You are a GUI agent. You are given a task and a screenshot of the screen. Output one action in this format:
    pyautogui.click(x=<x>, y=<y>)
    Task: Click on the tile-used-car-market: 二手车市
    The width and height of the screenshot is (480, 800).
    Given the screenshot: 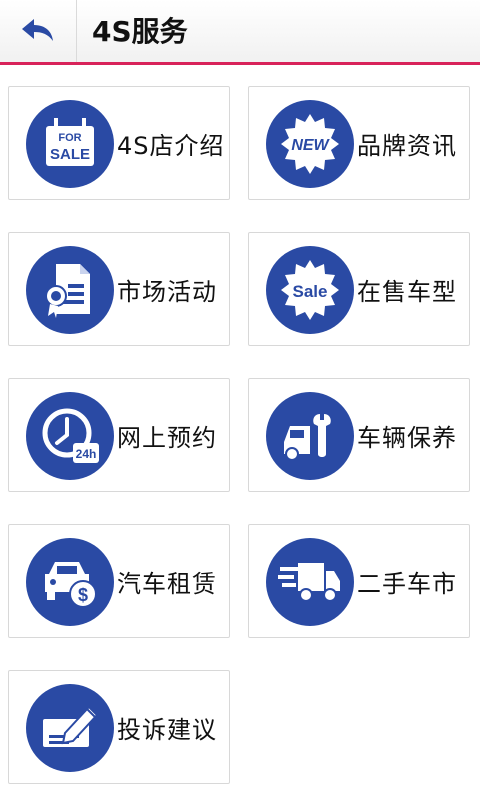 What is the action you would take?
    pyautogui.click(x=359, y=581)
    